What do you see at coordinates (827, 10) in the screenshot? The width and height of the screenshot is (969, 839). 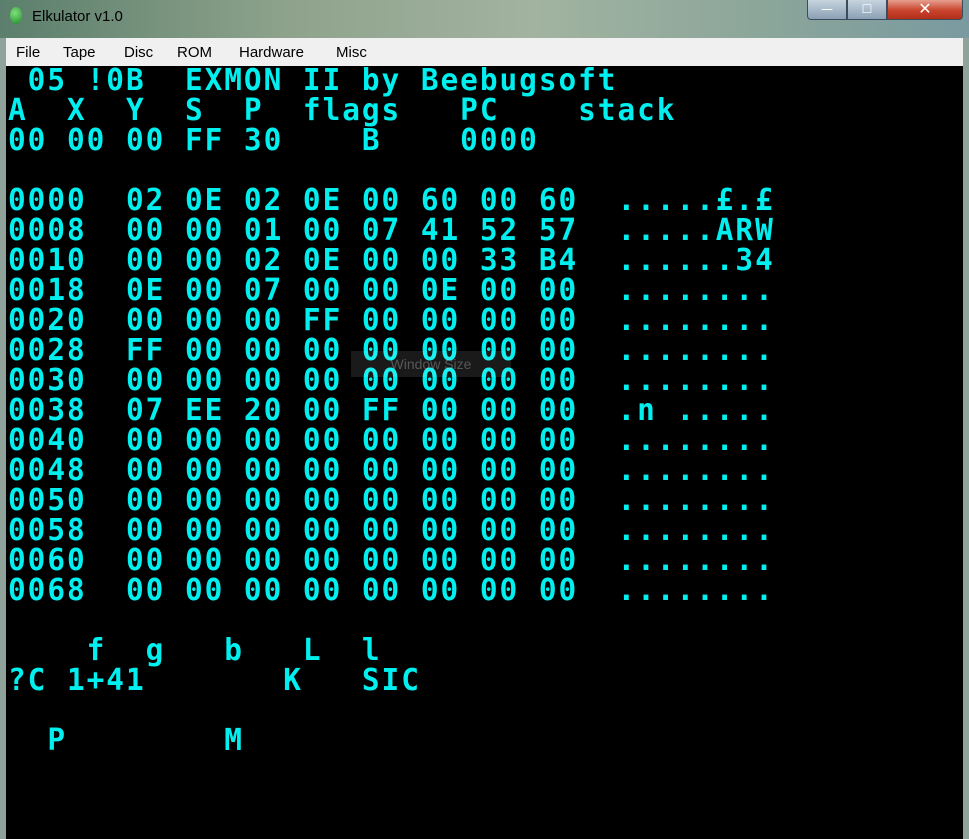 I see `minimize-button: —` at bounding box center [827, 10].